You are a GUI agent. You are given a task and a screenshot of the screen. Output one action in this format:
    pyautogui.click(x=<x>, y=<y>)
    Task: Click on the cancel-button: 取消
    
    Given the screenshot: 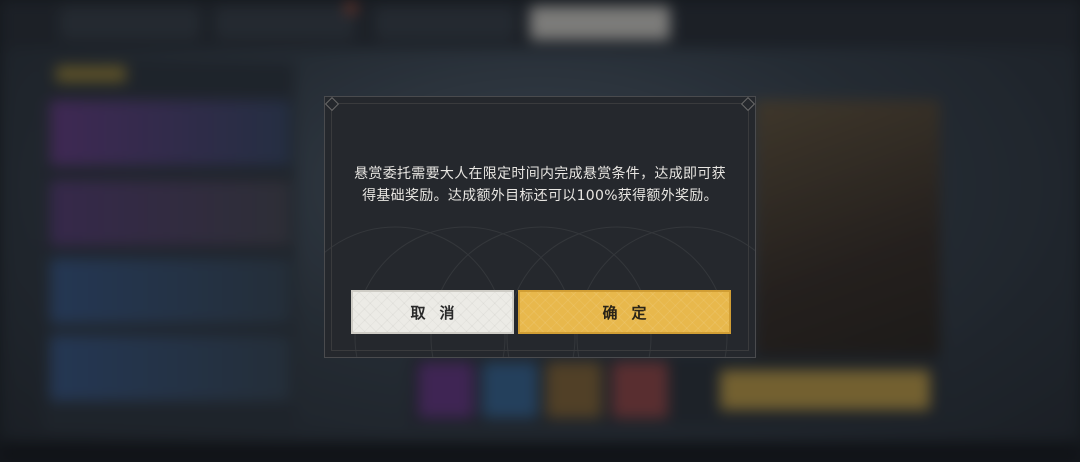 What is the action you would take?
    pyautogui.click(x=432, y=312)
    